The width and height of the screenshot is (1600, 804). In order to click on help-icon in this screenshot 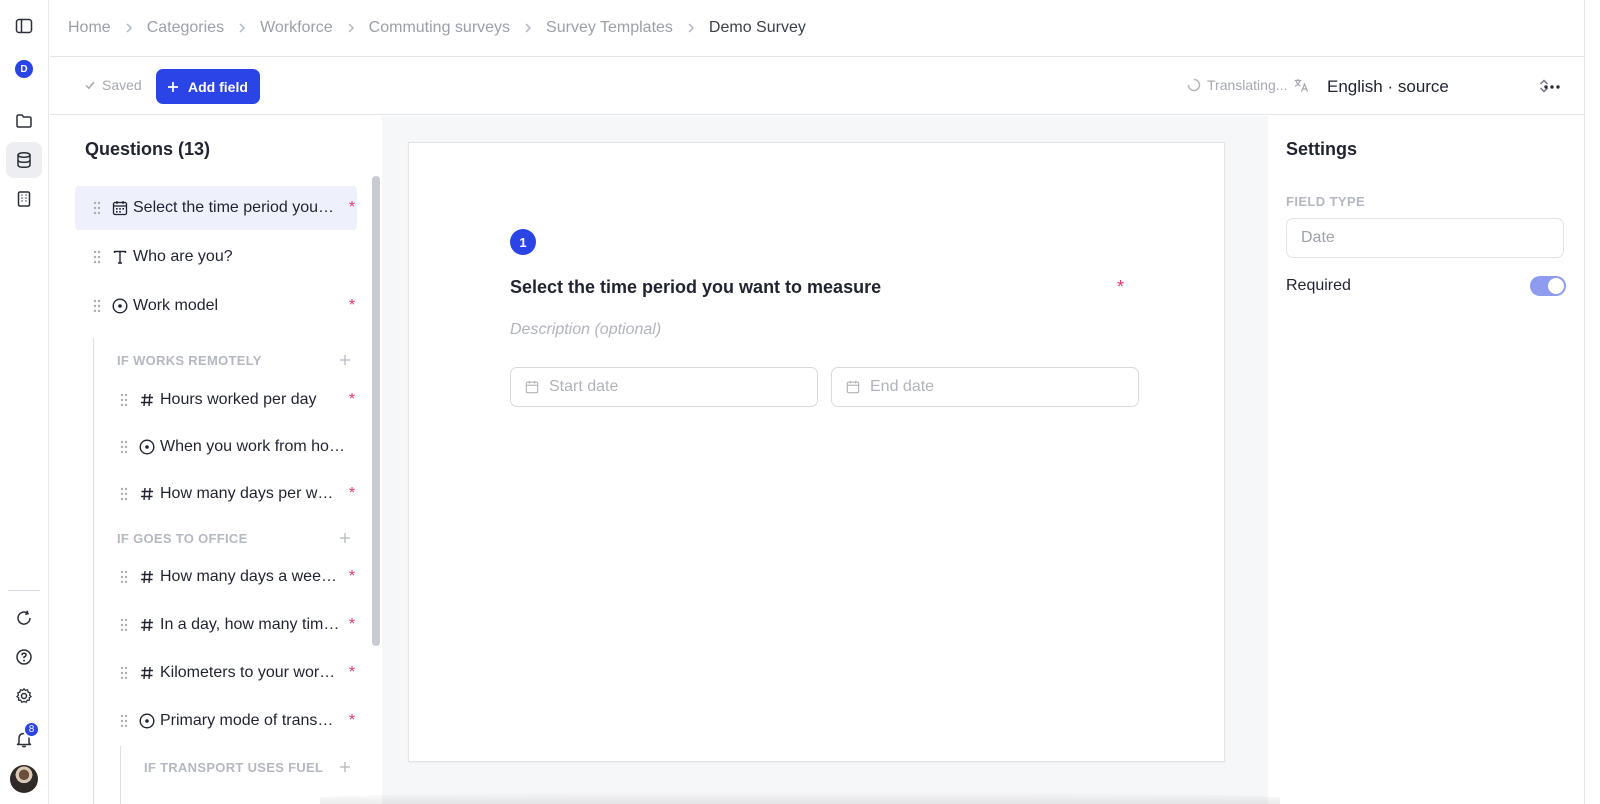, I will do `click(24, 657)`.